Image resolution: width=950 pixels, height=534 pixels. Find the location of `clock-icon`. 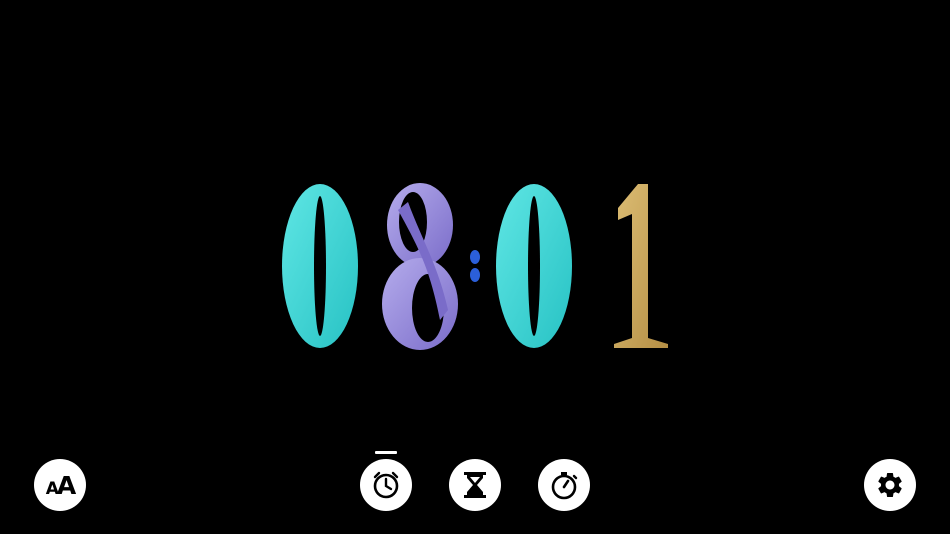

clock-icon is located at coordinates (386, 485).